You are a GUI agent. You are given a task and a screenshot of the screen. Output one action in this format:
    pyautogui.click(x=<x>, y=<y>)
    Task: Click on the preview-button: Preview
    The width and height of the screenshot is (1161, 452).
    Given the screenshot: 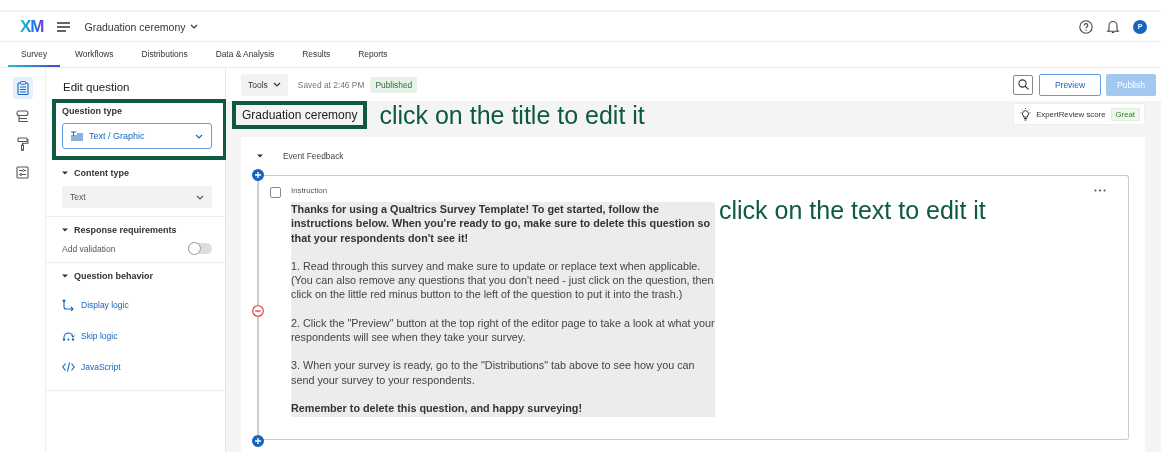 What is the action you would take?
    pyautogui.click(x=1070, y=84)
    